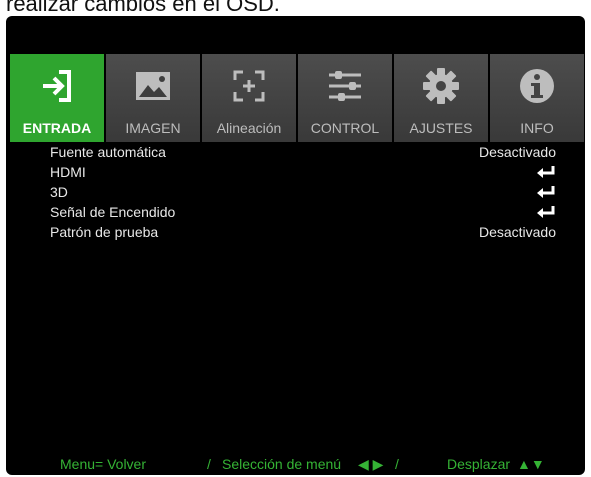 This screenshot has height=477, width=591. I want to click on tab-label: CONTROL, so click(345, 128).